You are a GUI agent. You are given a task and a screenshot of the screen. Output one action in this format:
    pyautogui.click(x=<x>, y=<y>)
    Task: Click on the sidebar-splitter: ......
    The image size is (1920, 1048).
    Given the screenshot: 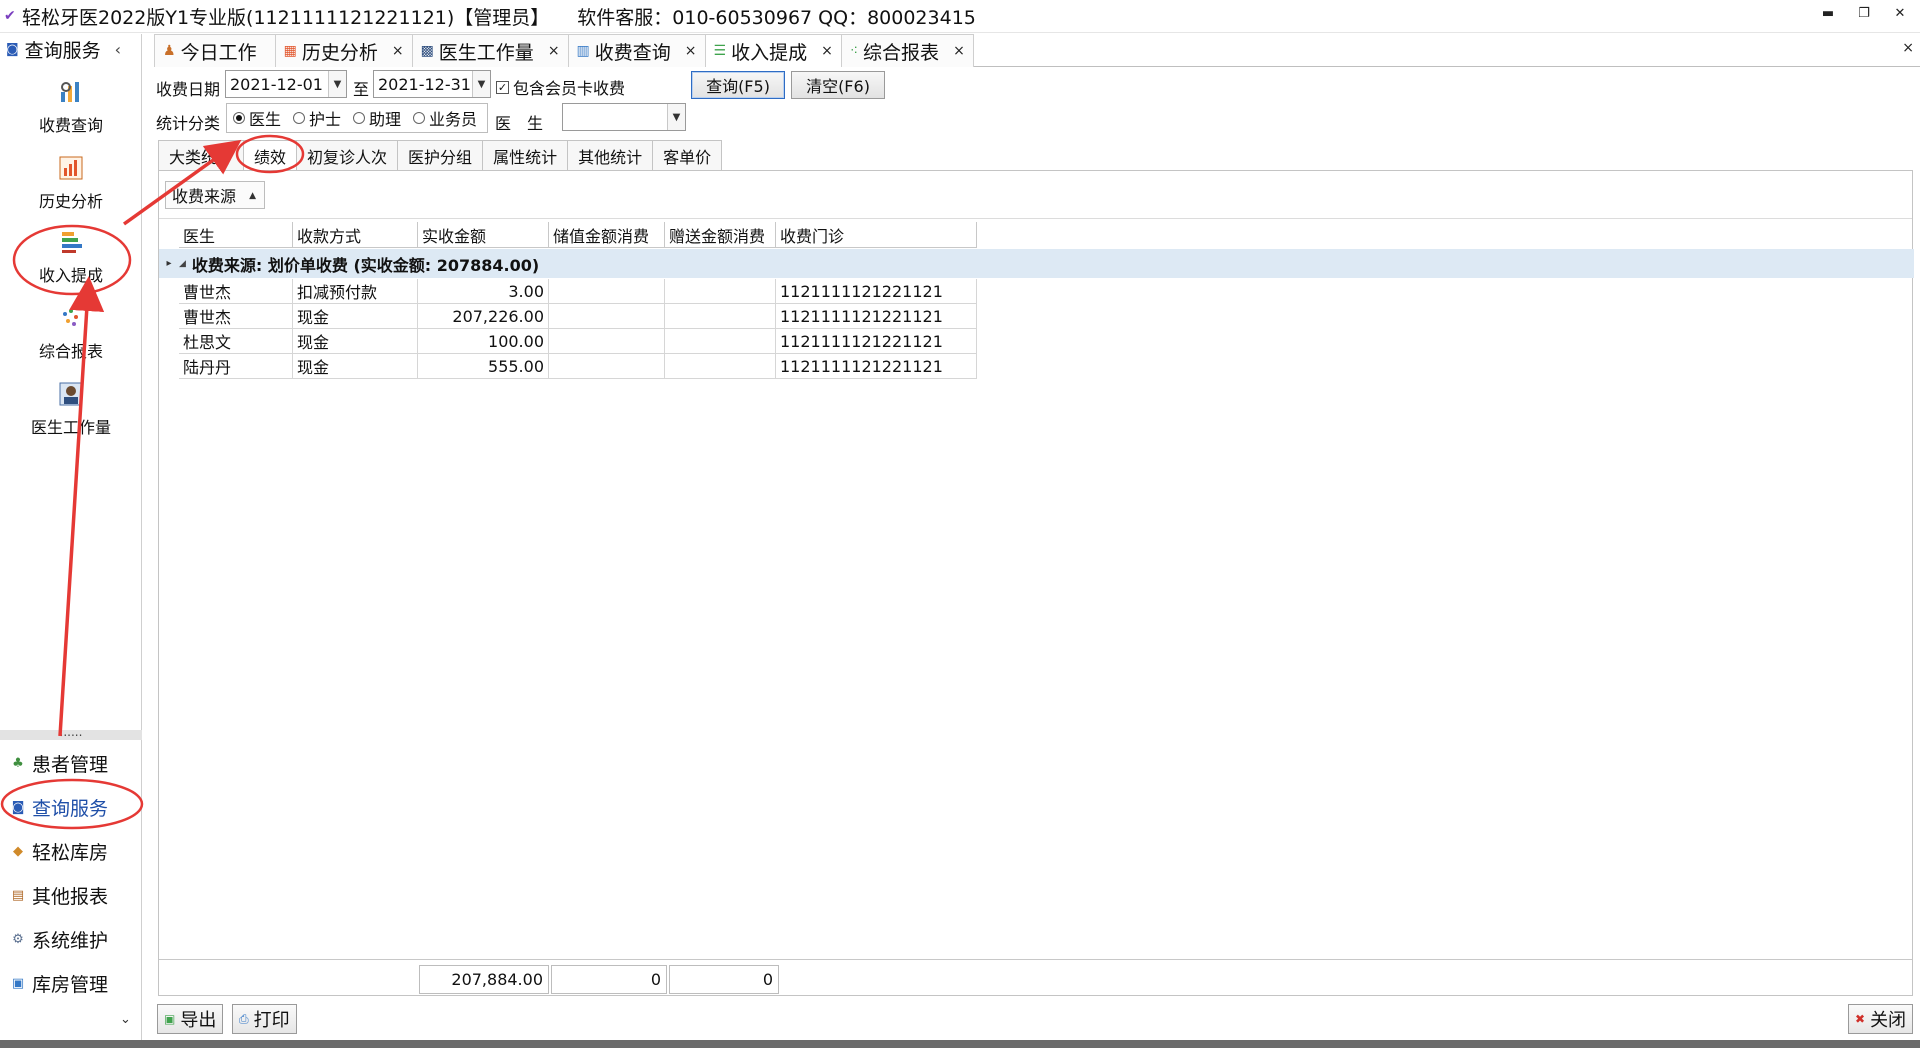 What is the action you would take?
    pyautogui.click(x=71, y=733)
    